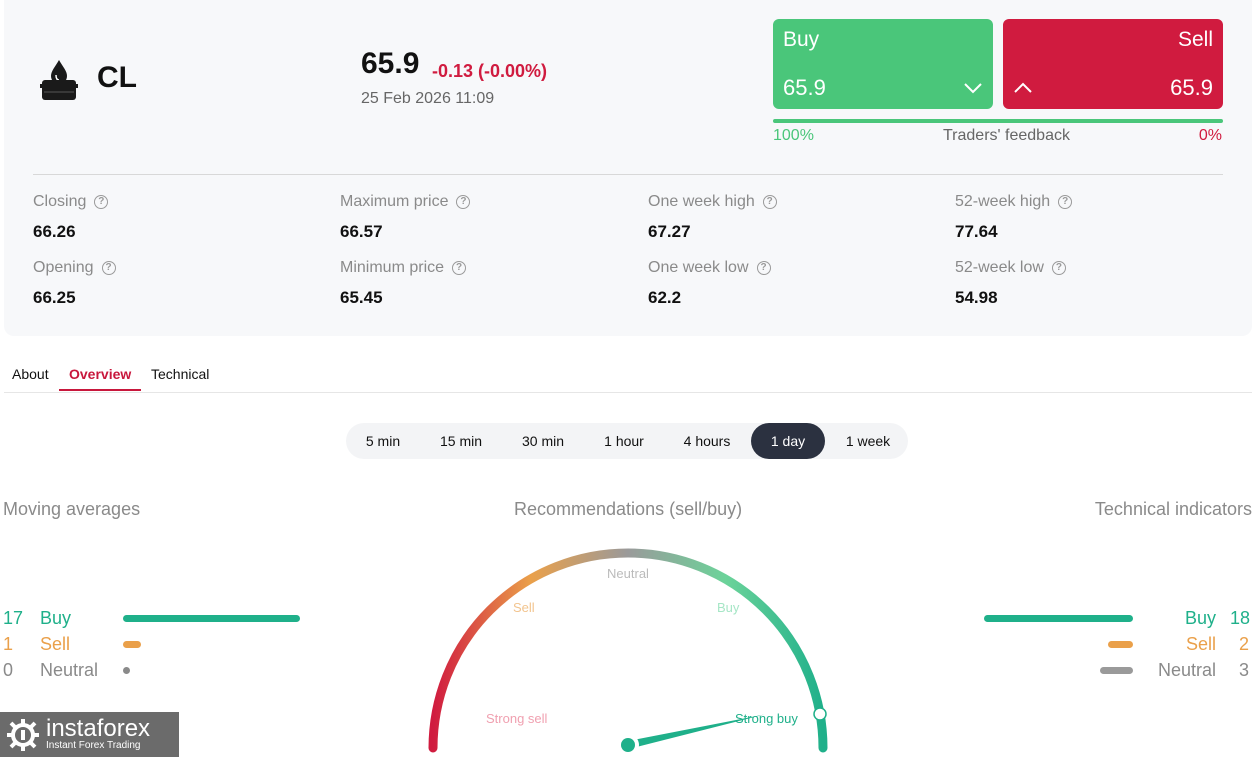  What do you see at coordinates (1173, 509) in the screenshot?
I see `technical-indicators-title: Technical indicators` at bounding box center [1173, 509].